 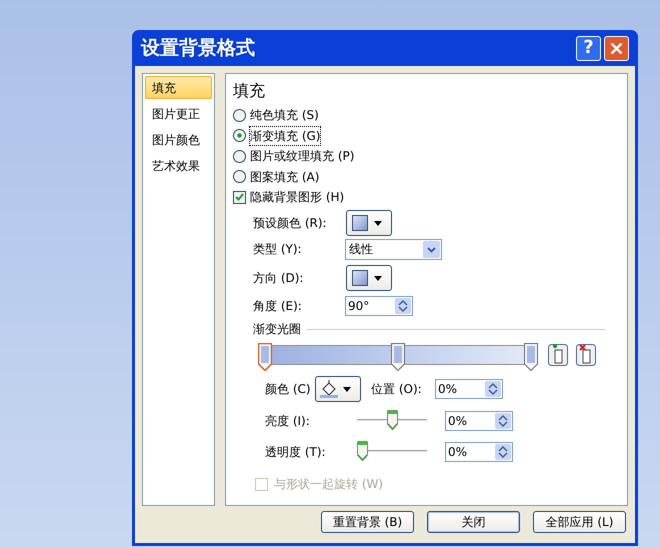 I want to click on group-label: 渐变光圈, so click(x=277, y=329).